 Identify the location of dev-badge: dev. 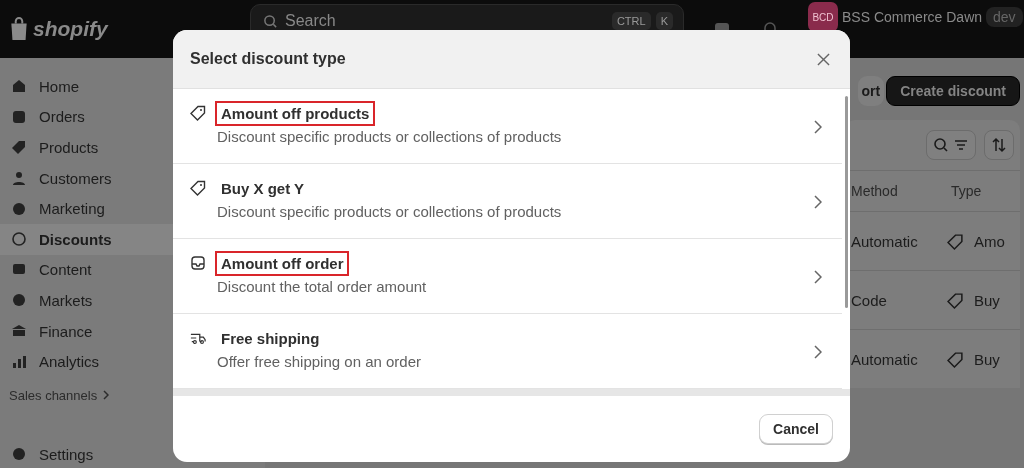
(1004, 17).